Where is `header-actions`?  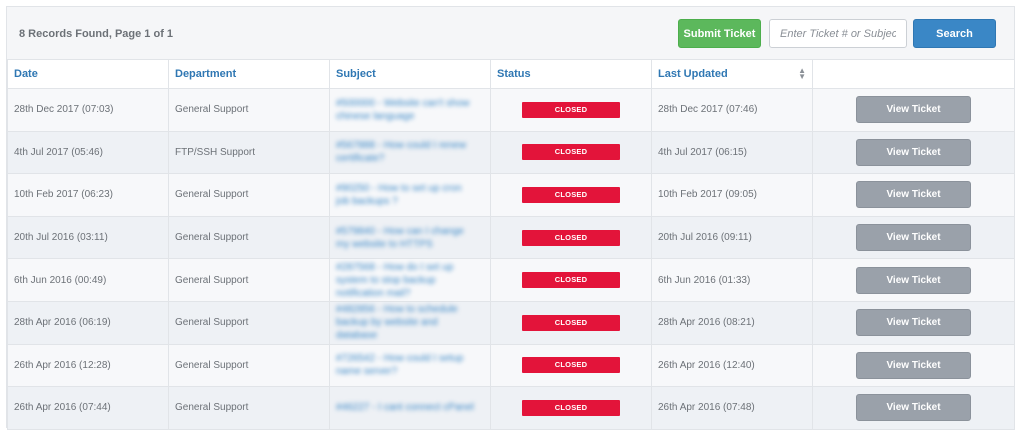 header-actions is located at coordinates (913, 74).